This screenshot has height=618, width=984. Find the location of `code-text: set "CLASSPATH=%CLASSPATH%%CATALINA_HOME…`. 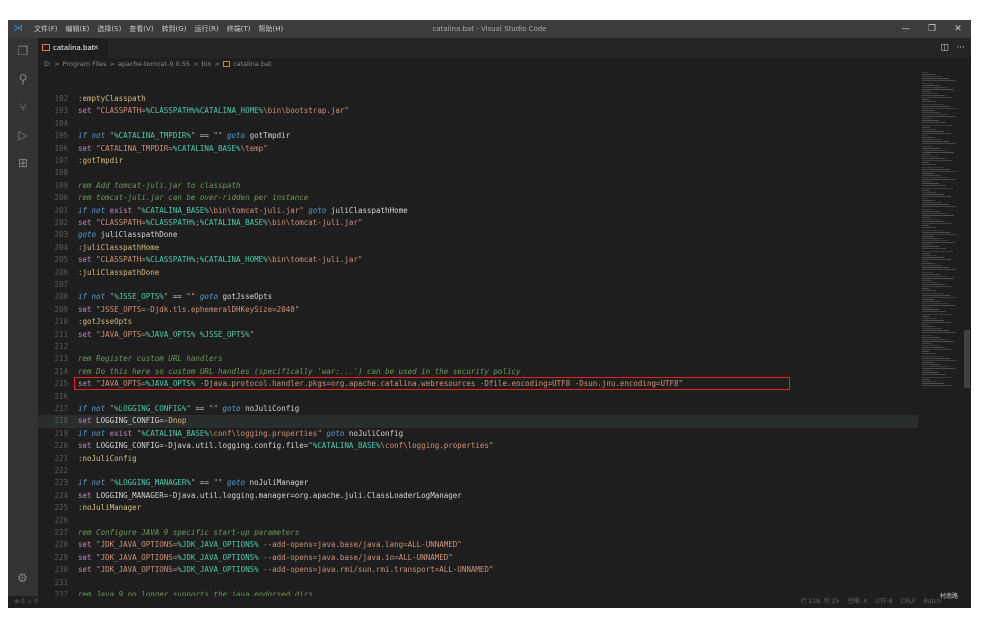

code-text: set "CLASSPATH=%CLASSPATH%%CATALINA_HOME… is located at coordinates (213, 111).